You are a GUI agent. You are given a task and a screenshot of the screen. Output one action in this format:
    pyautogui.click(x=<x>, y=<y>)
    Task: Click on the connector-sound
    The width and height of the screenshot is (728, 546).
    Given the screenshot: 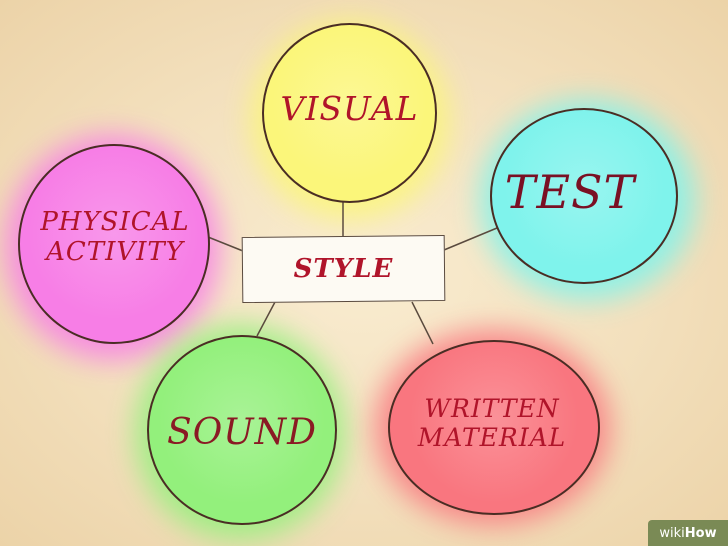 What is the action you would take?
    pyautogui.click(x=266, y=319)
    